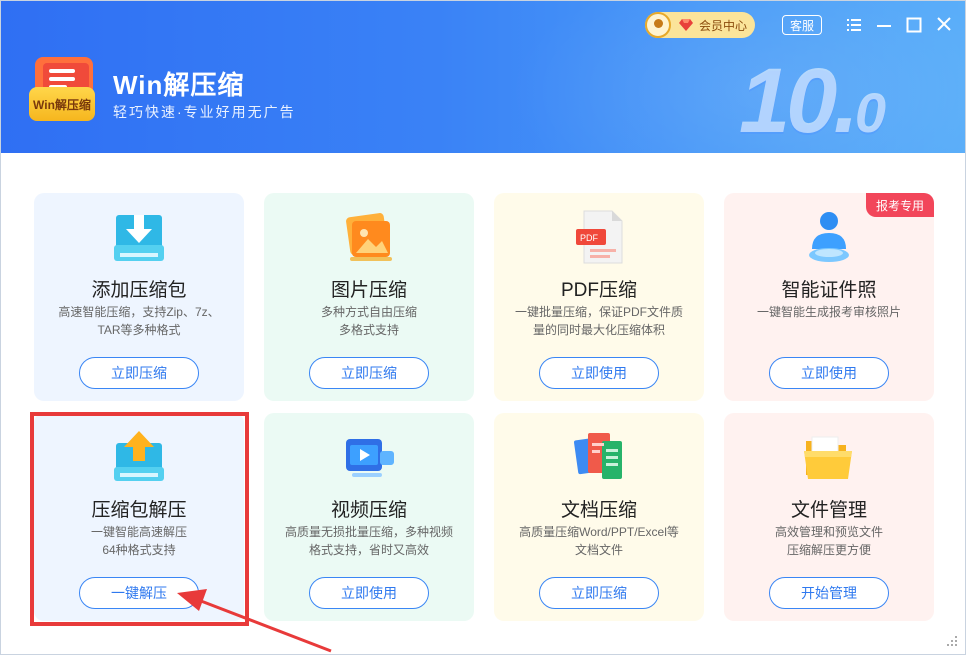 This screenshot has height=655, width=966. Describe the element at coordinates (179, 85) in the screenshot. I see `app-title: Win解压缩` at that location.